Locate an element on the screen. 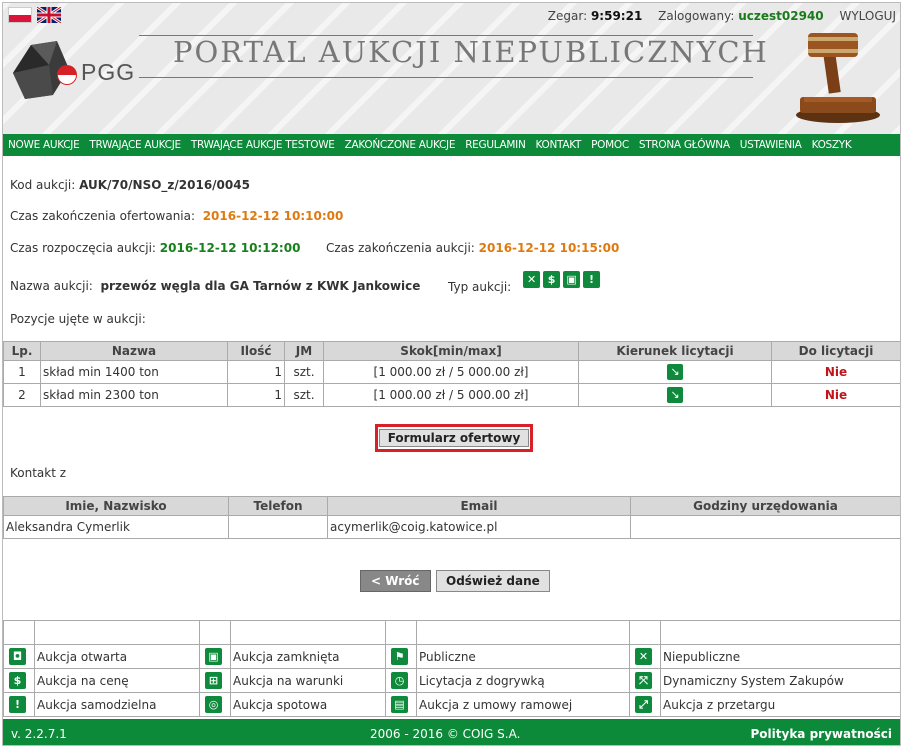 This screenshot has height=748, width=905. username: uczest02940 is located at coordinates (781, 16).